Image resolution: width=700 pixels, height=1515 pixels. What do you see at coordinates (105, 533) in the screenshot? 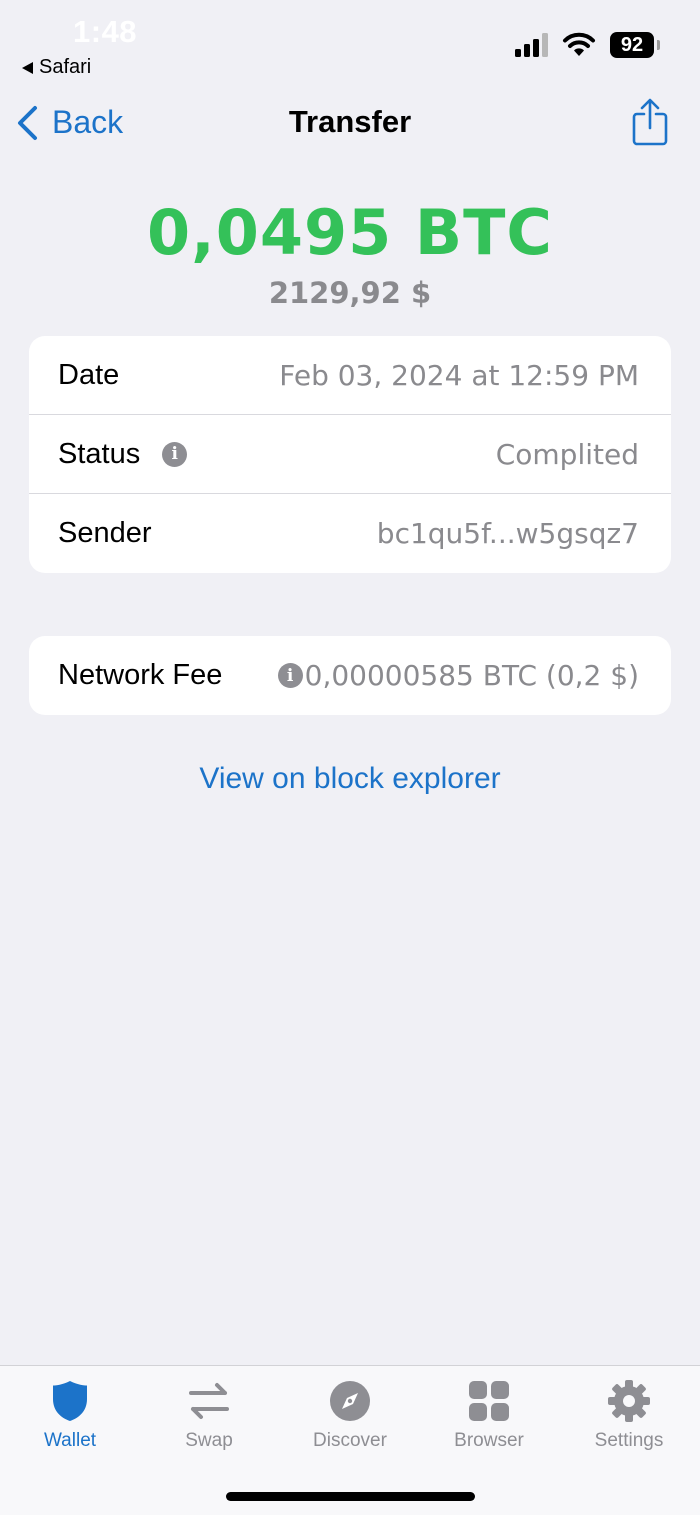
I see `sender-label: Sender` at bounding box center [105, 533].